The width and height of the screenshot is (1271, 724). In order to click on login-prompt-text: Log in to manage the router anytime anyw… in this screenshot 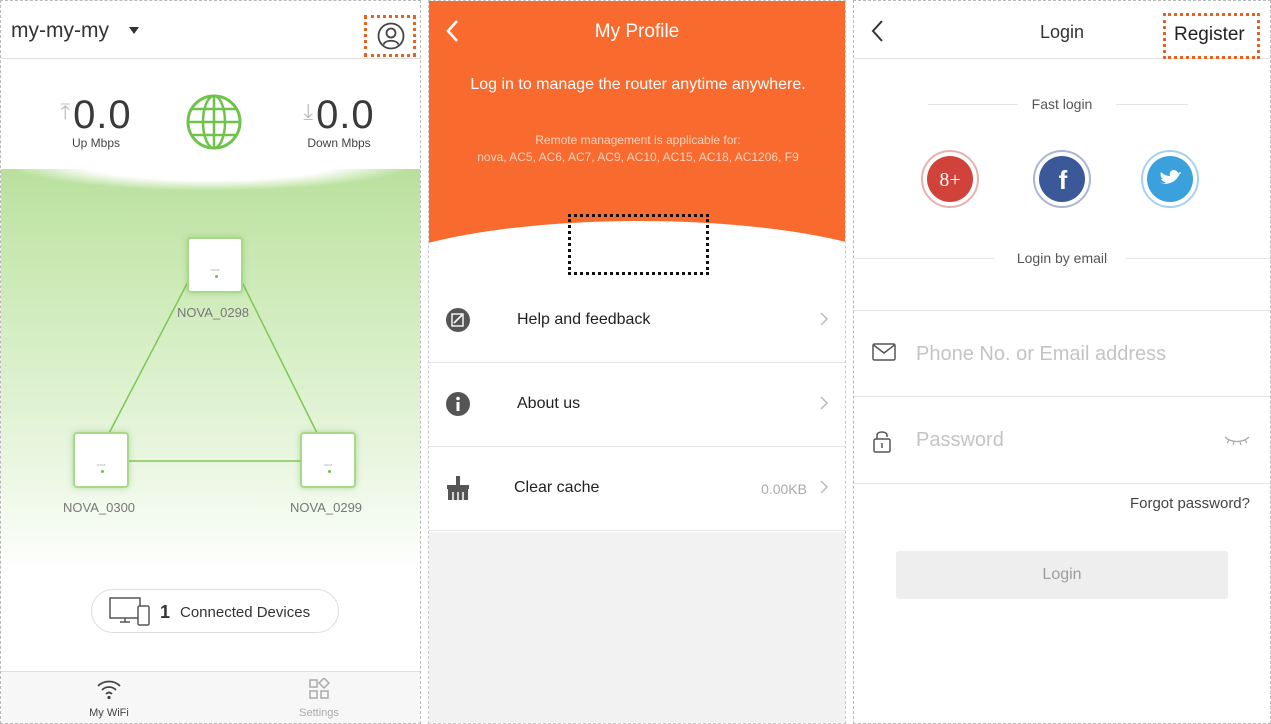, I will do `click(638, 84)`.